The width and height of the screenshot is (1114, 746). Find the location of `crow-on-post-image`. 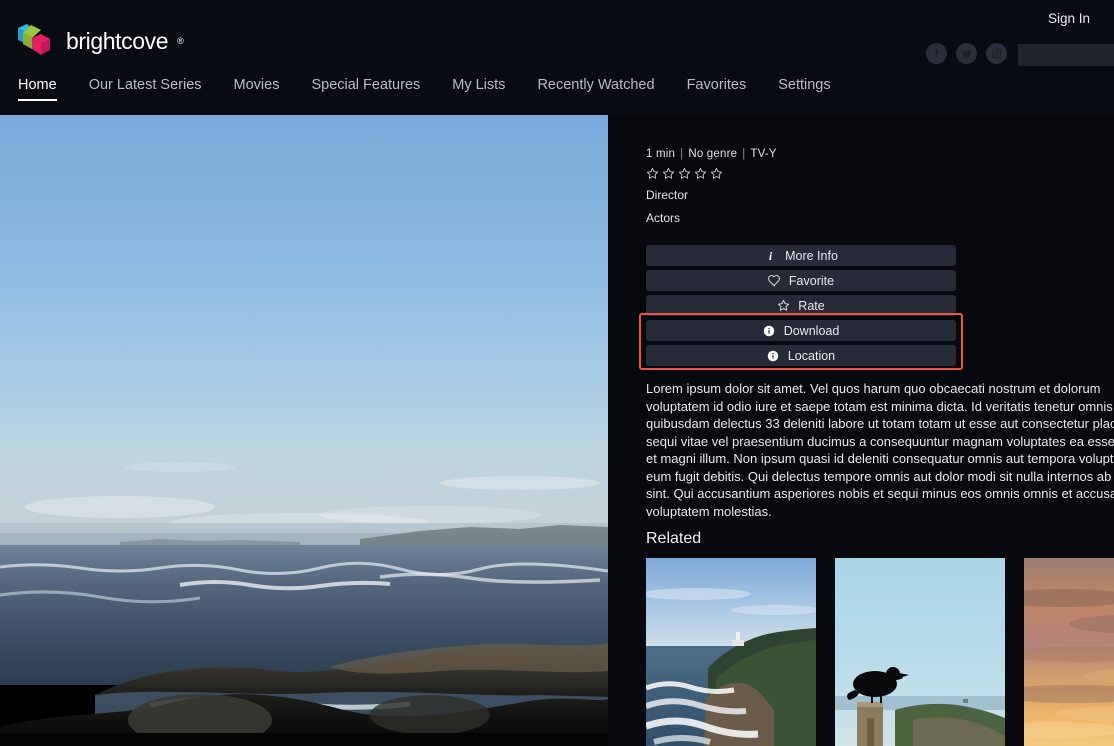

crow-on-post-image is located at coordinates (920, 652).